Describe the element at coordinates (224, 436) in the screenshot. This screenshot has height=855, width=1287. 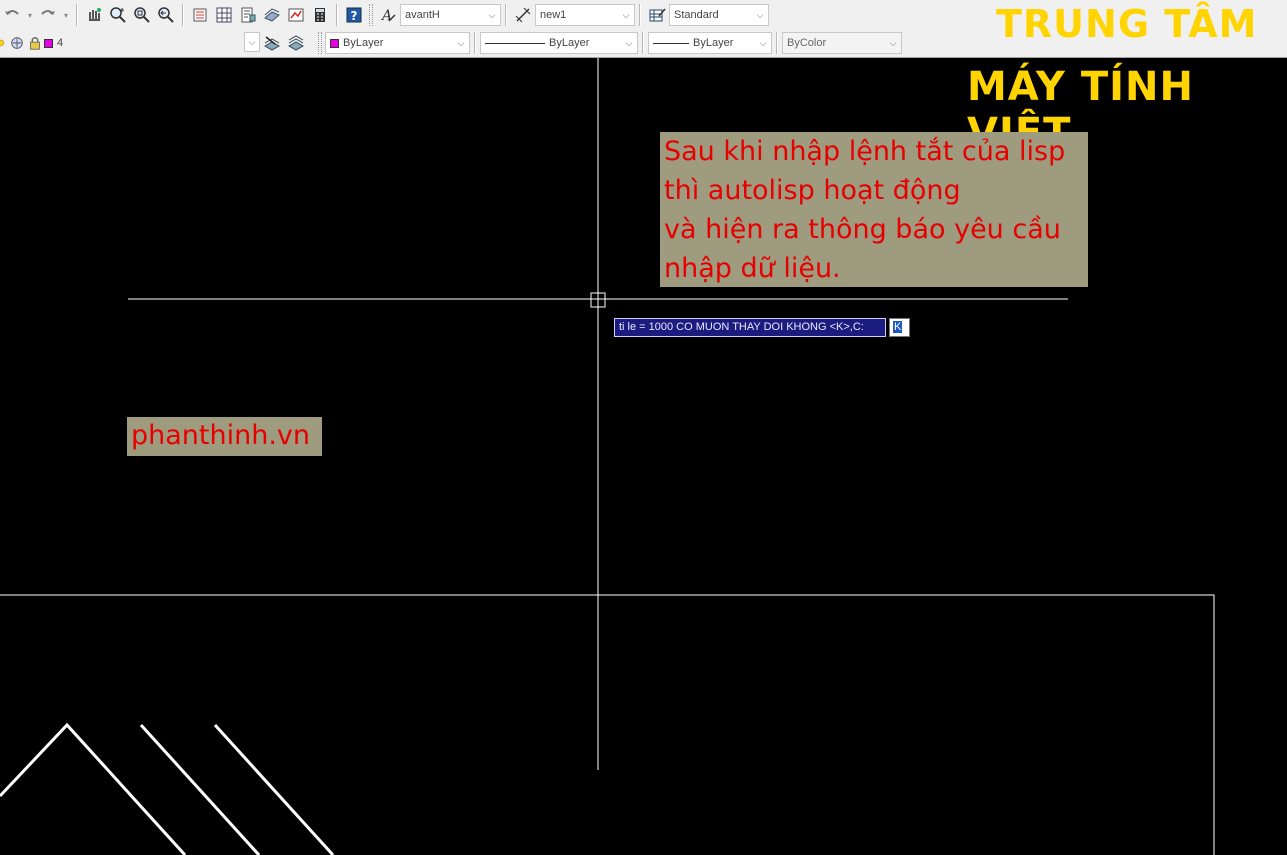
I see `website-watermark: phanthinh.vn` at that location.